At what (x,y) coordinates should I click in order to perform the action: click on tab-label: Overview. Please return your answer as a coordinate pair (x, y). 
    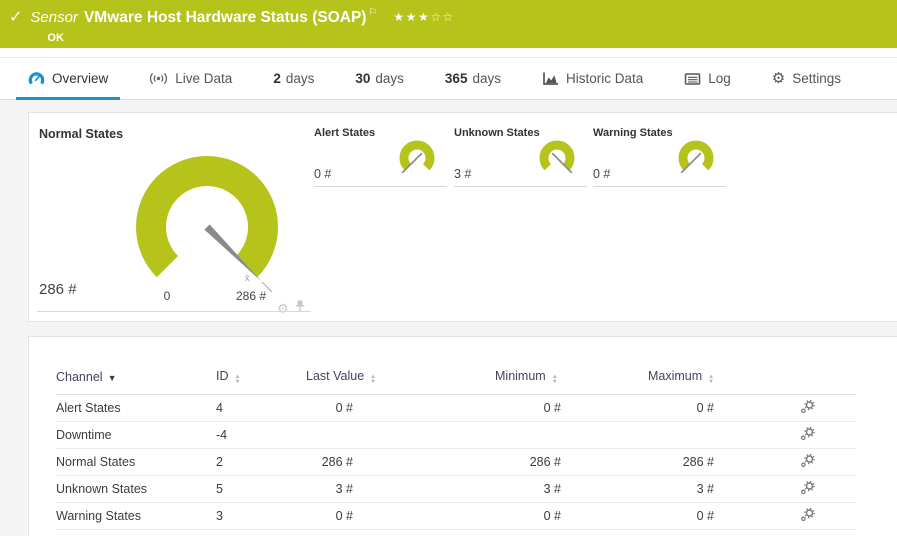
    Looking at the image, I should click on (80, 78).